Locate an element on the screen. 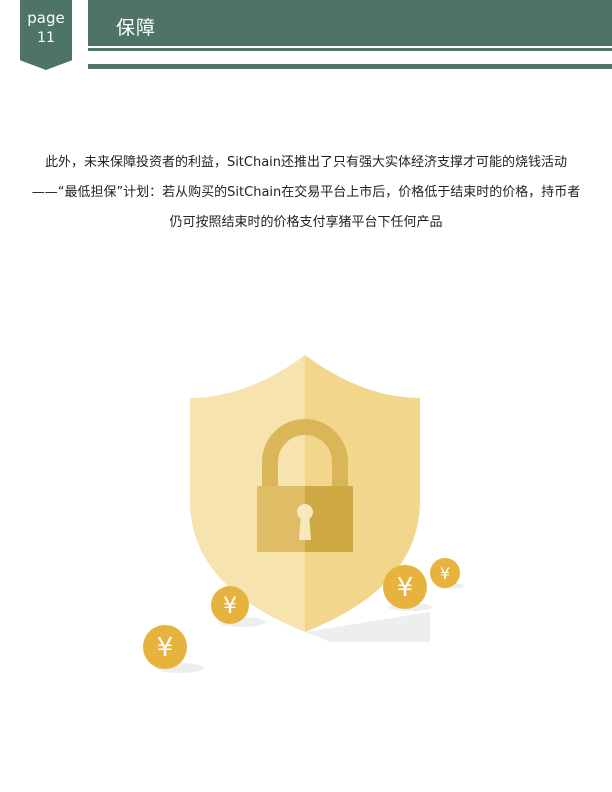 The width and height of the screenshot is (612, 792). header-rule-thin is located at coordinates (350, 49).